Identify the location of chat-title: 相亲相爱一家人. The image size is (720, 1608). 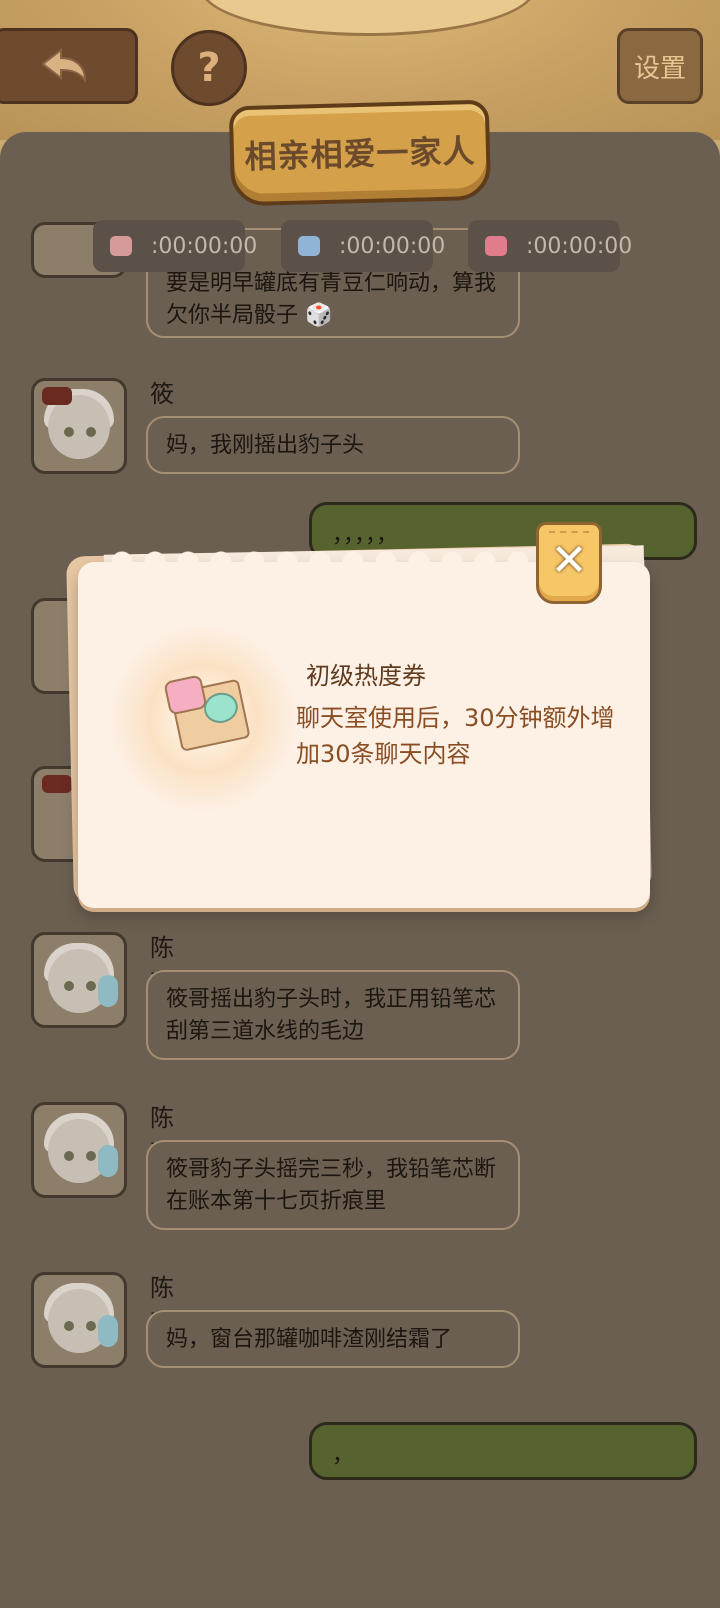
(360, 154).